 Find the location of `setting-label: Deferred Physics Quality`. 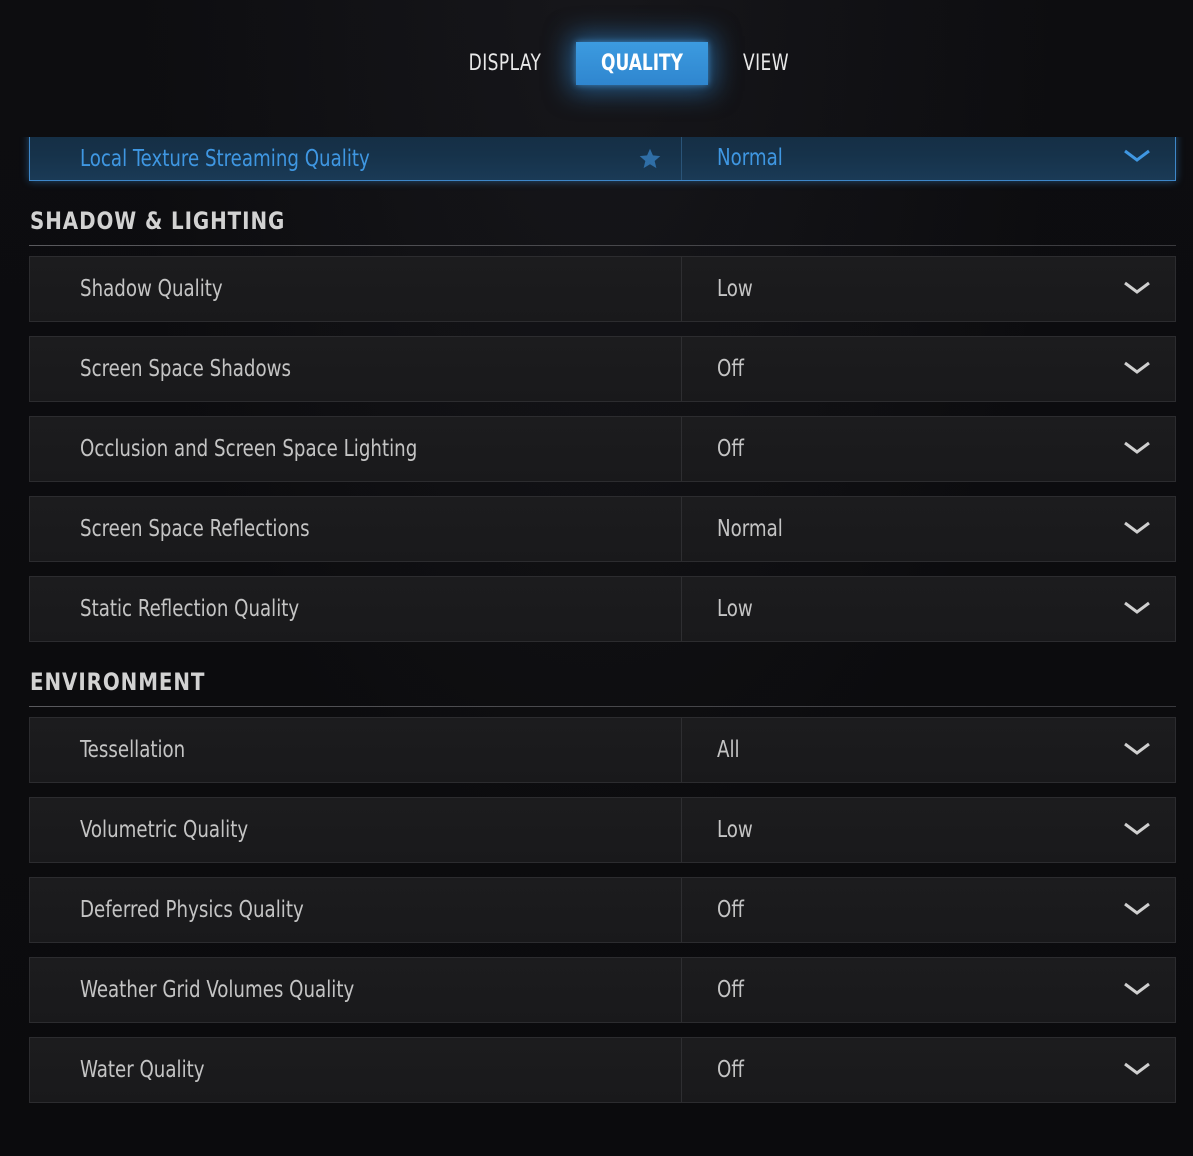

setting-label: Deferred Physics Quality is located at coordinates (192, 910).